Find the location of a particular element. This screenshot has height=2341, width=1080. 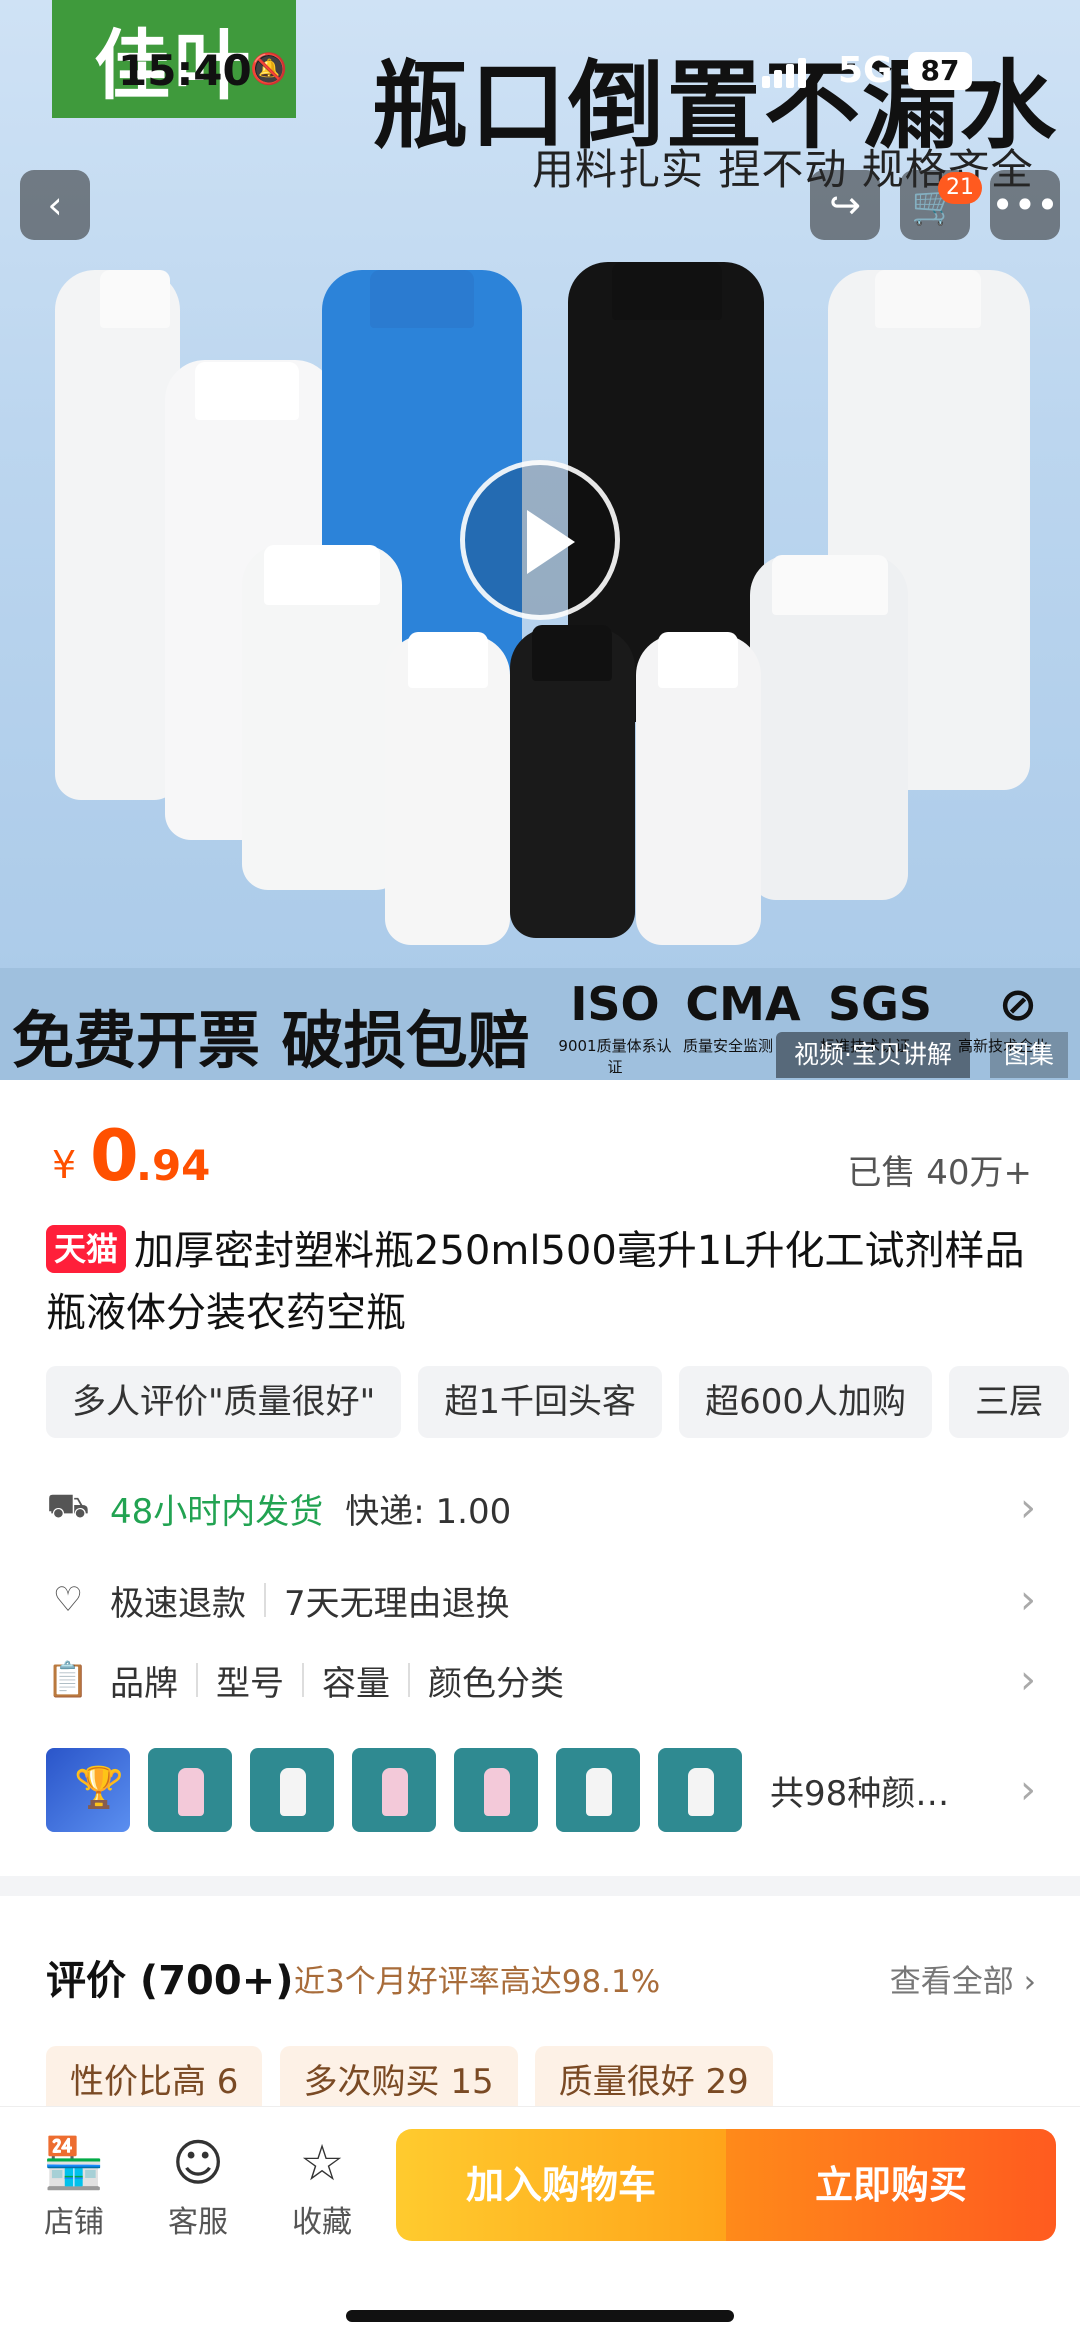

view-all-reviews-link: 查看全部 › is located at coordinates (963, 1978).